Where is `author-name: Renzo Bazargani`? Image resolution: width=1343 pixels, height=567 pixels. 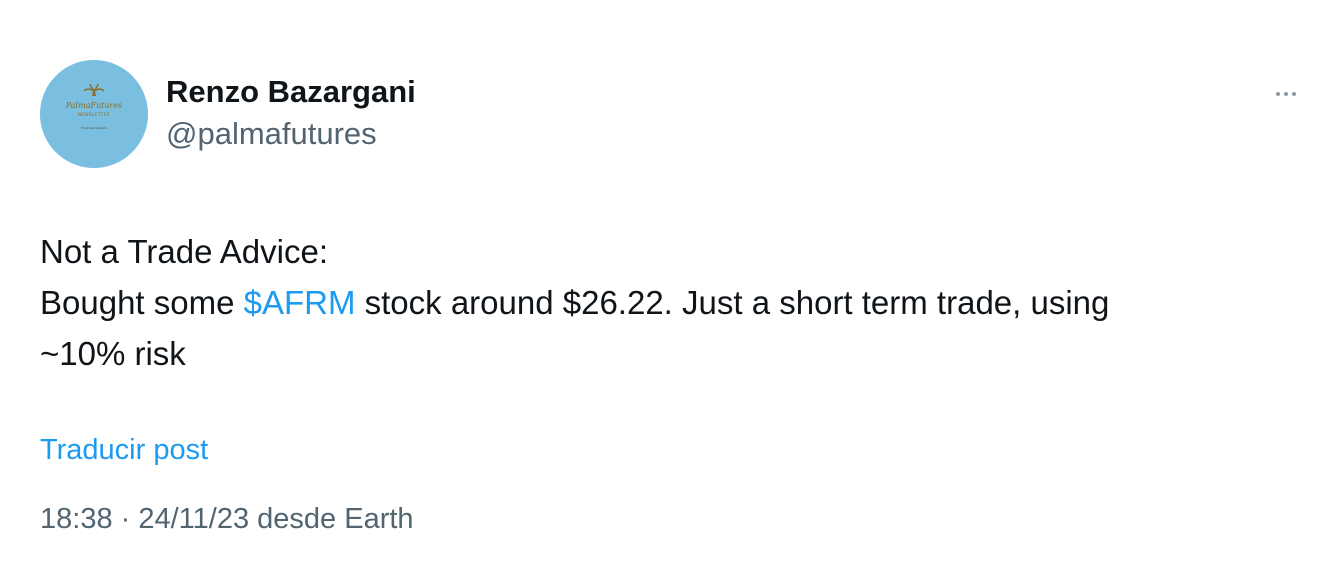
author-name: Renzo Bazargani is located at coordinates (291, 92).